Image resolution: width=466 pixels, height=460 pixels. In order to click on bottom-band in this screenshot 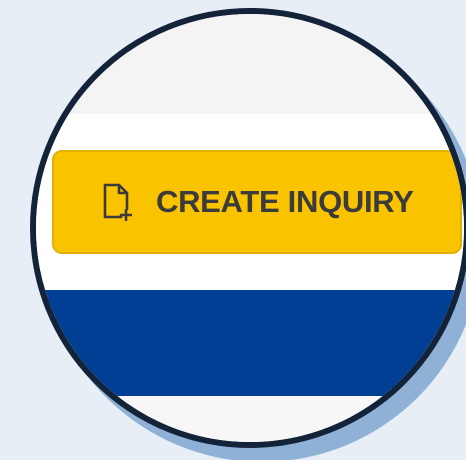, I will do `click(250, 419)`.